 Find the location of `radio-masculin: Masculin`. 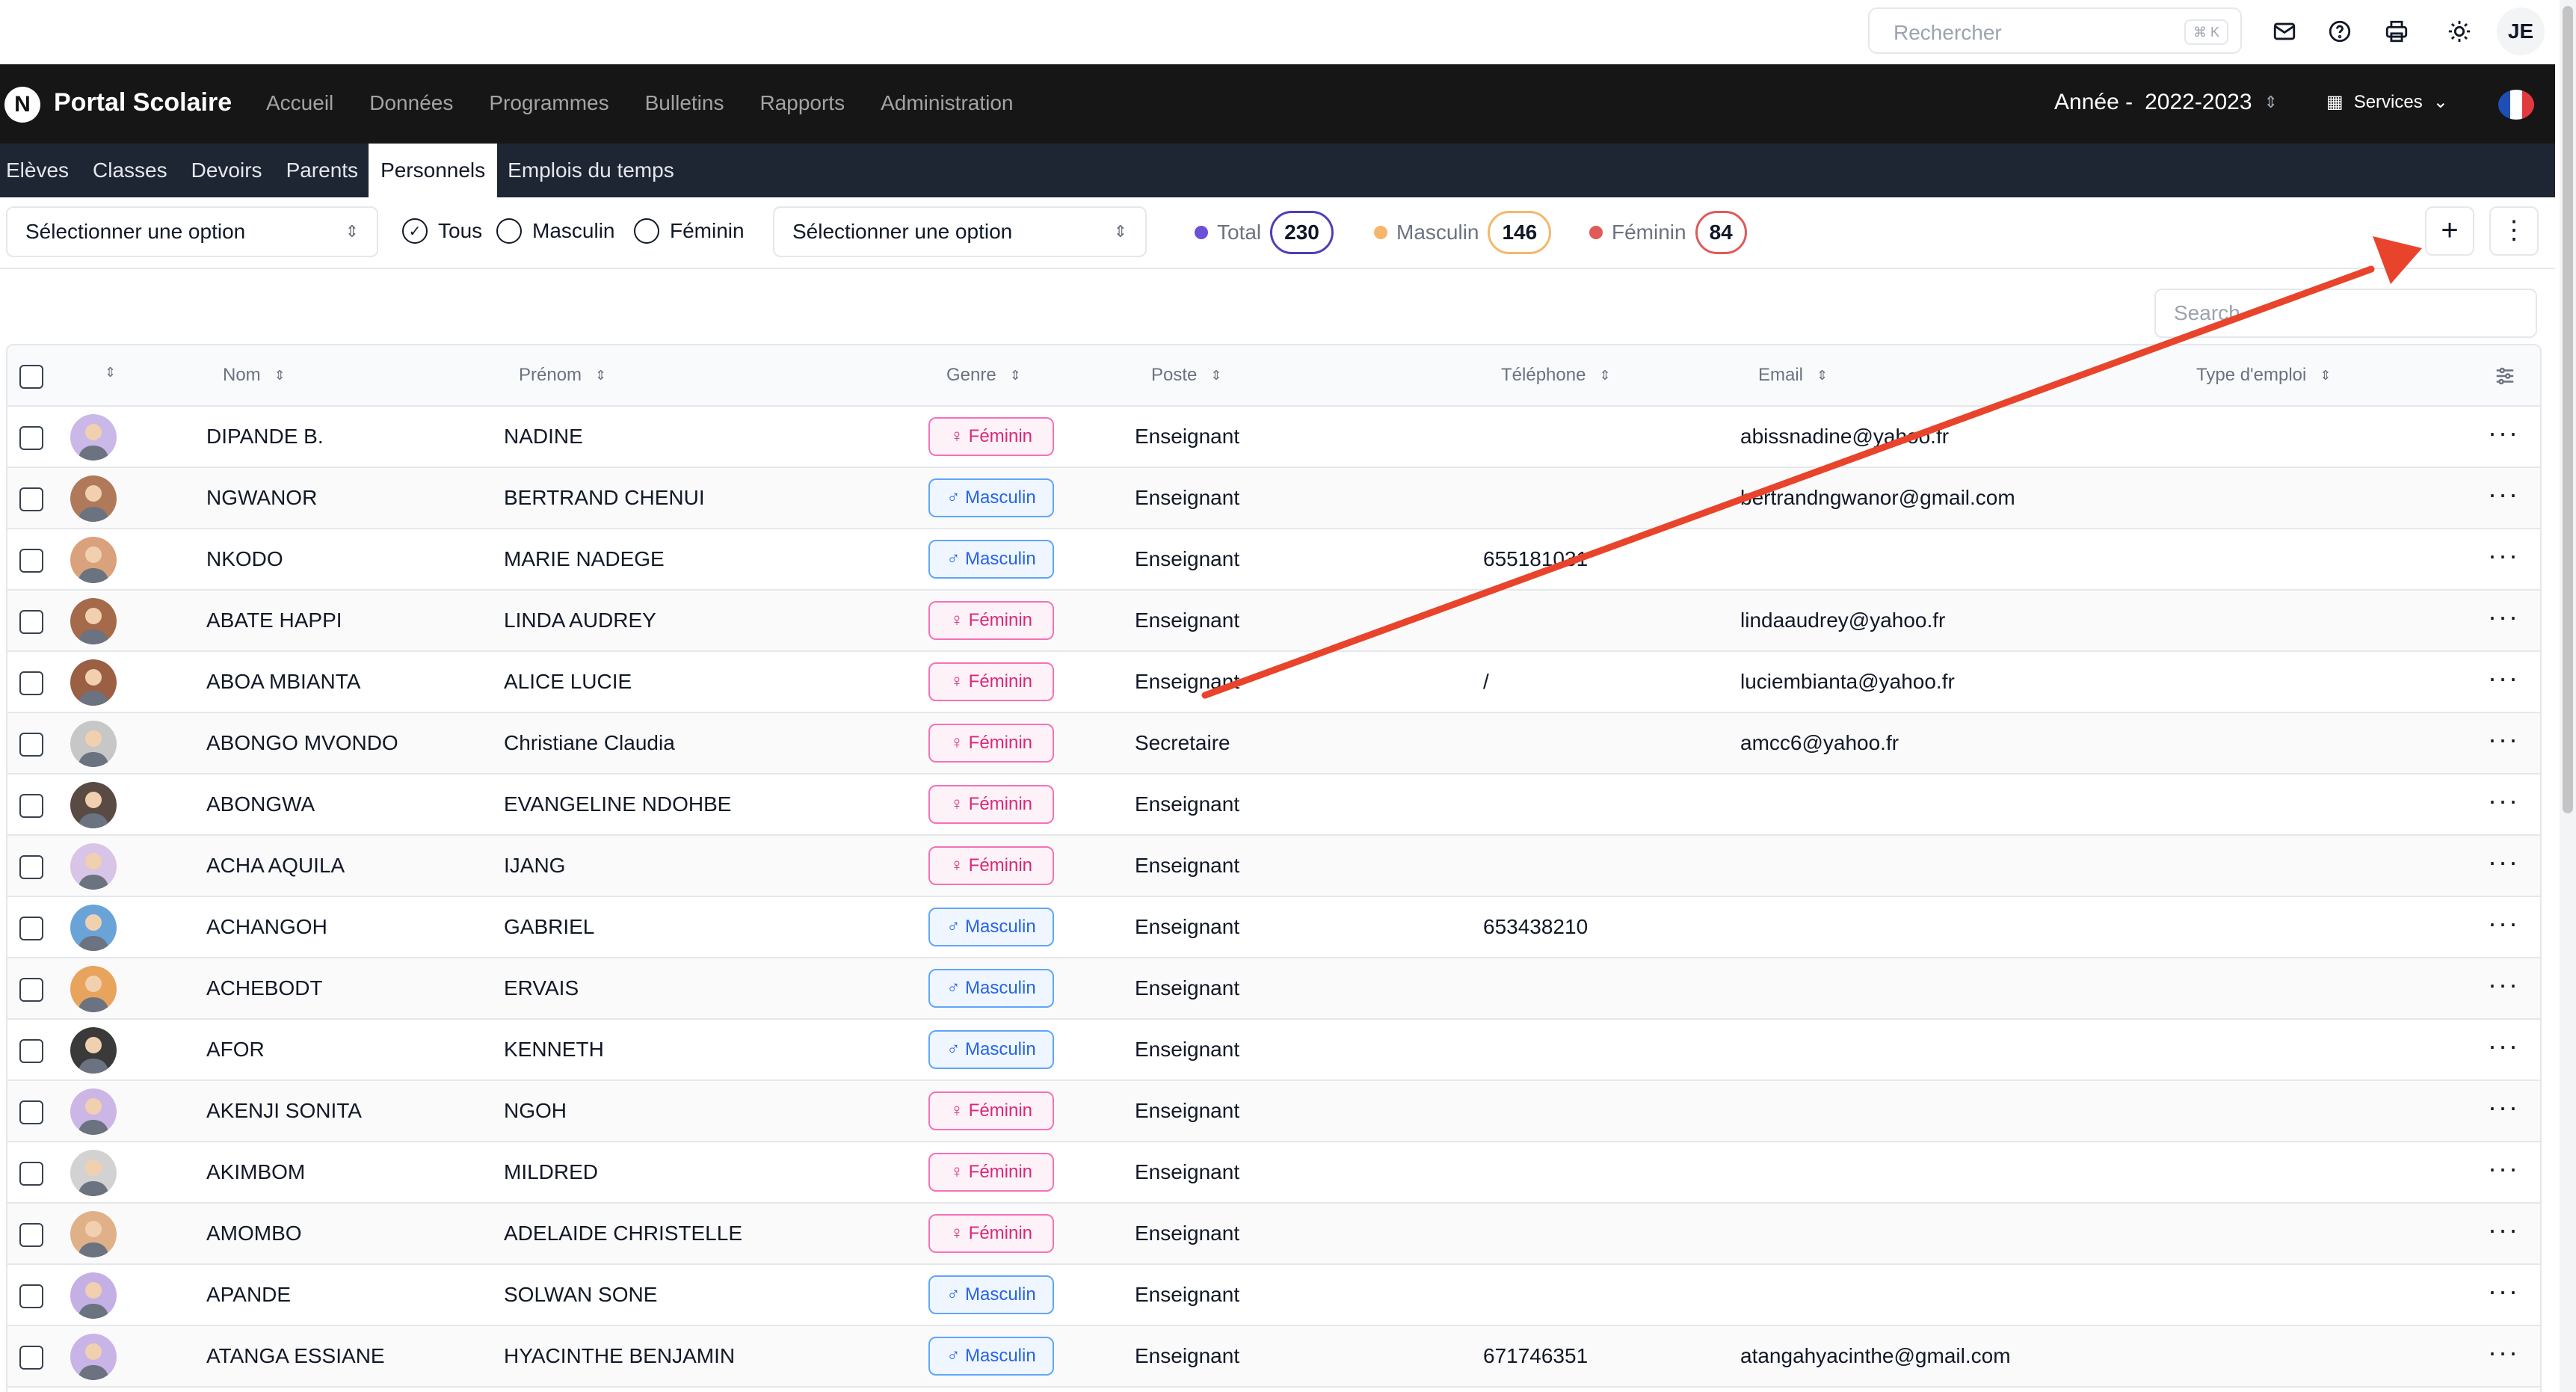

radio-masculin: Masculin is located at coordinates (555, 231).